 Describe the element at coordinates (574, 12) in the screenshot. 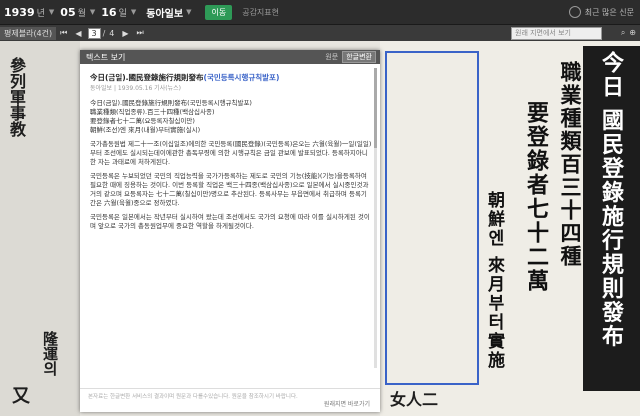

I see `info-icon` at that location.